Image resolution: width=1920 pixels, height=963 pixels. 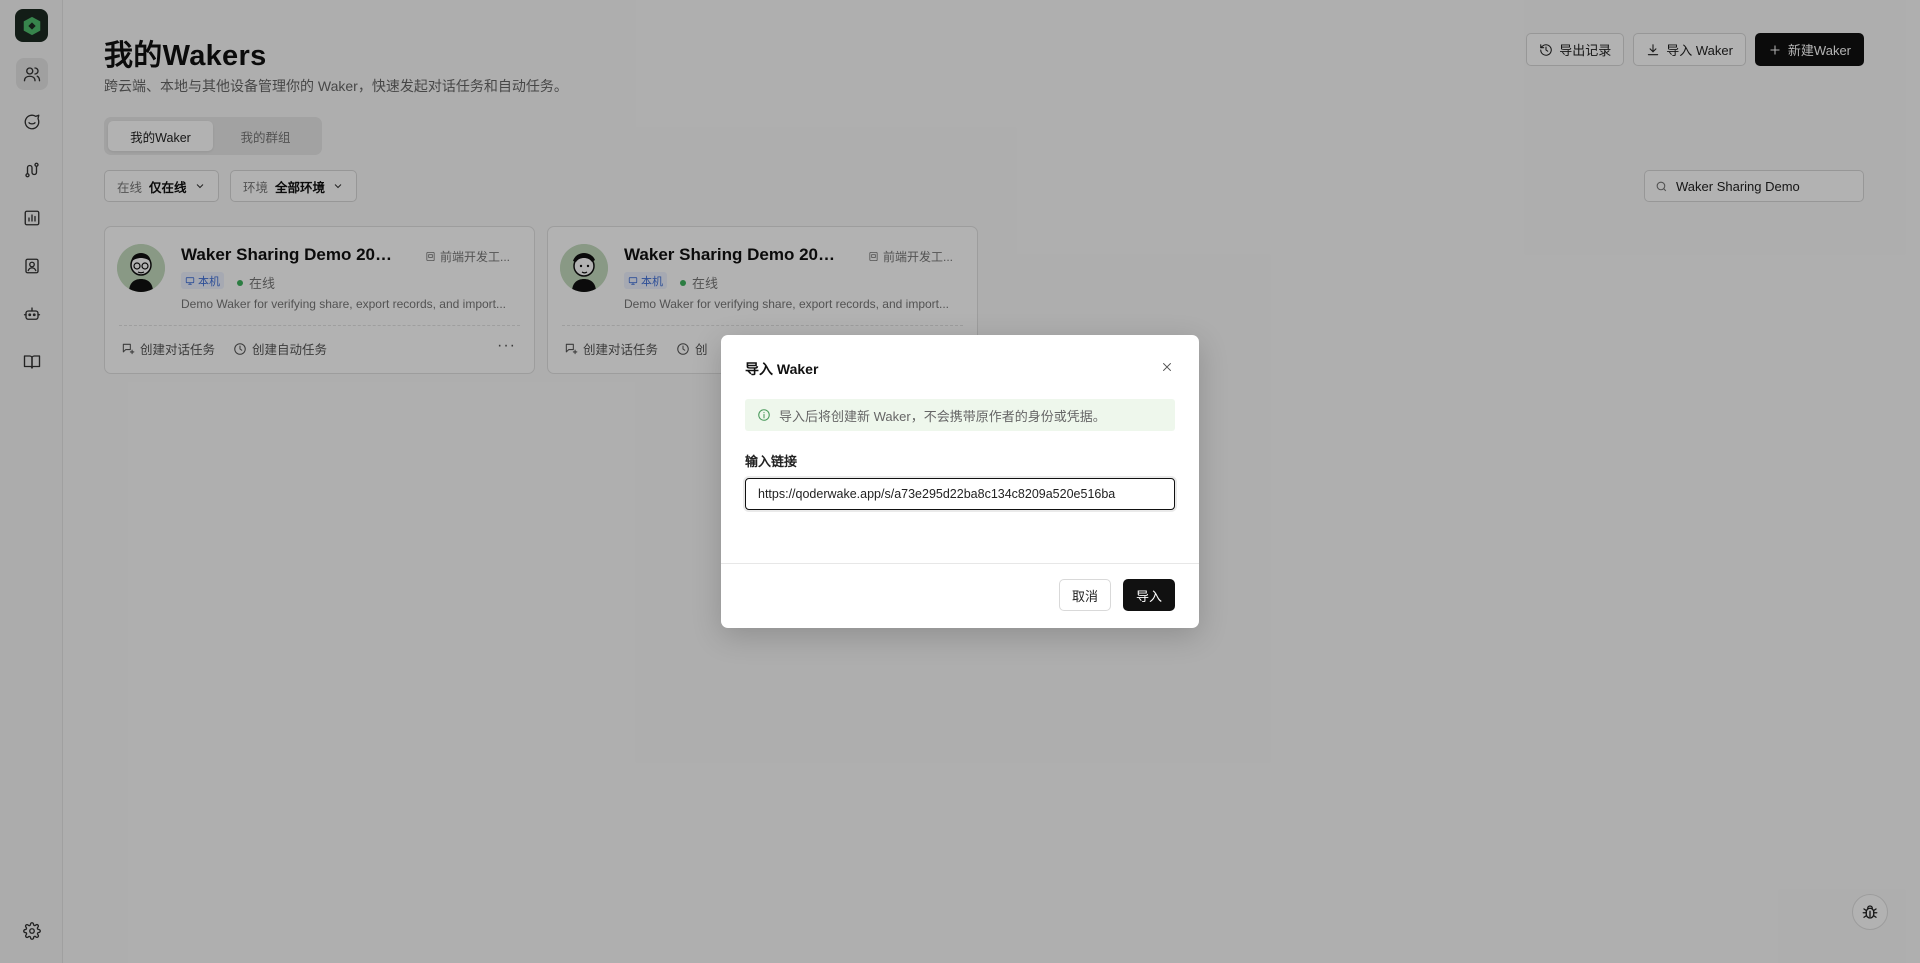 What do you see at coordinates (771, 461) in the screenshot?
I see `url-field-label: 输入链接` at bounding box center [771, 461].